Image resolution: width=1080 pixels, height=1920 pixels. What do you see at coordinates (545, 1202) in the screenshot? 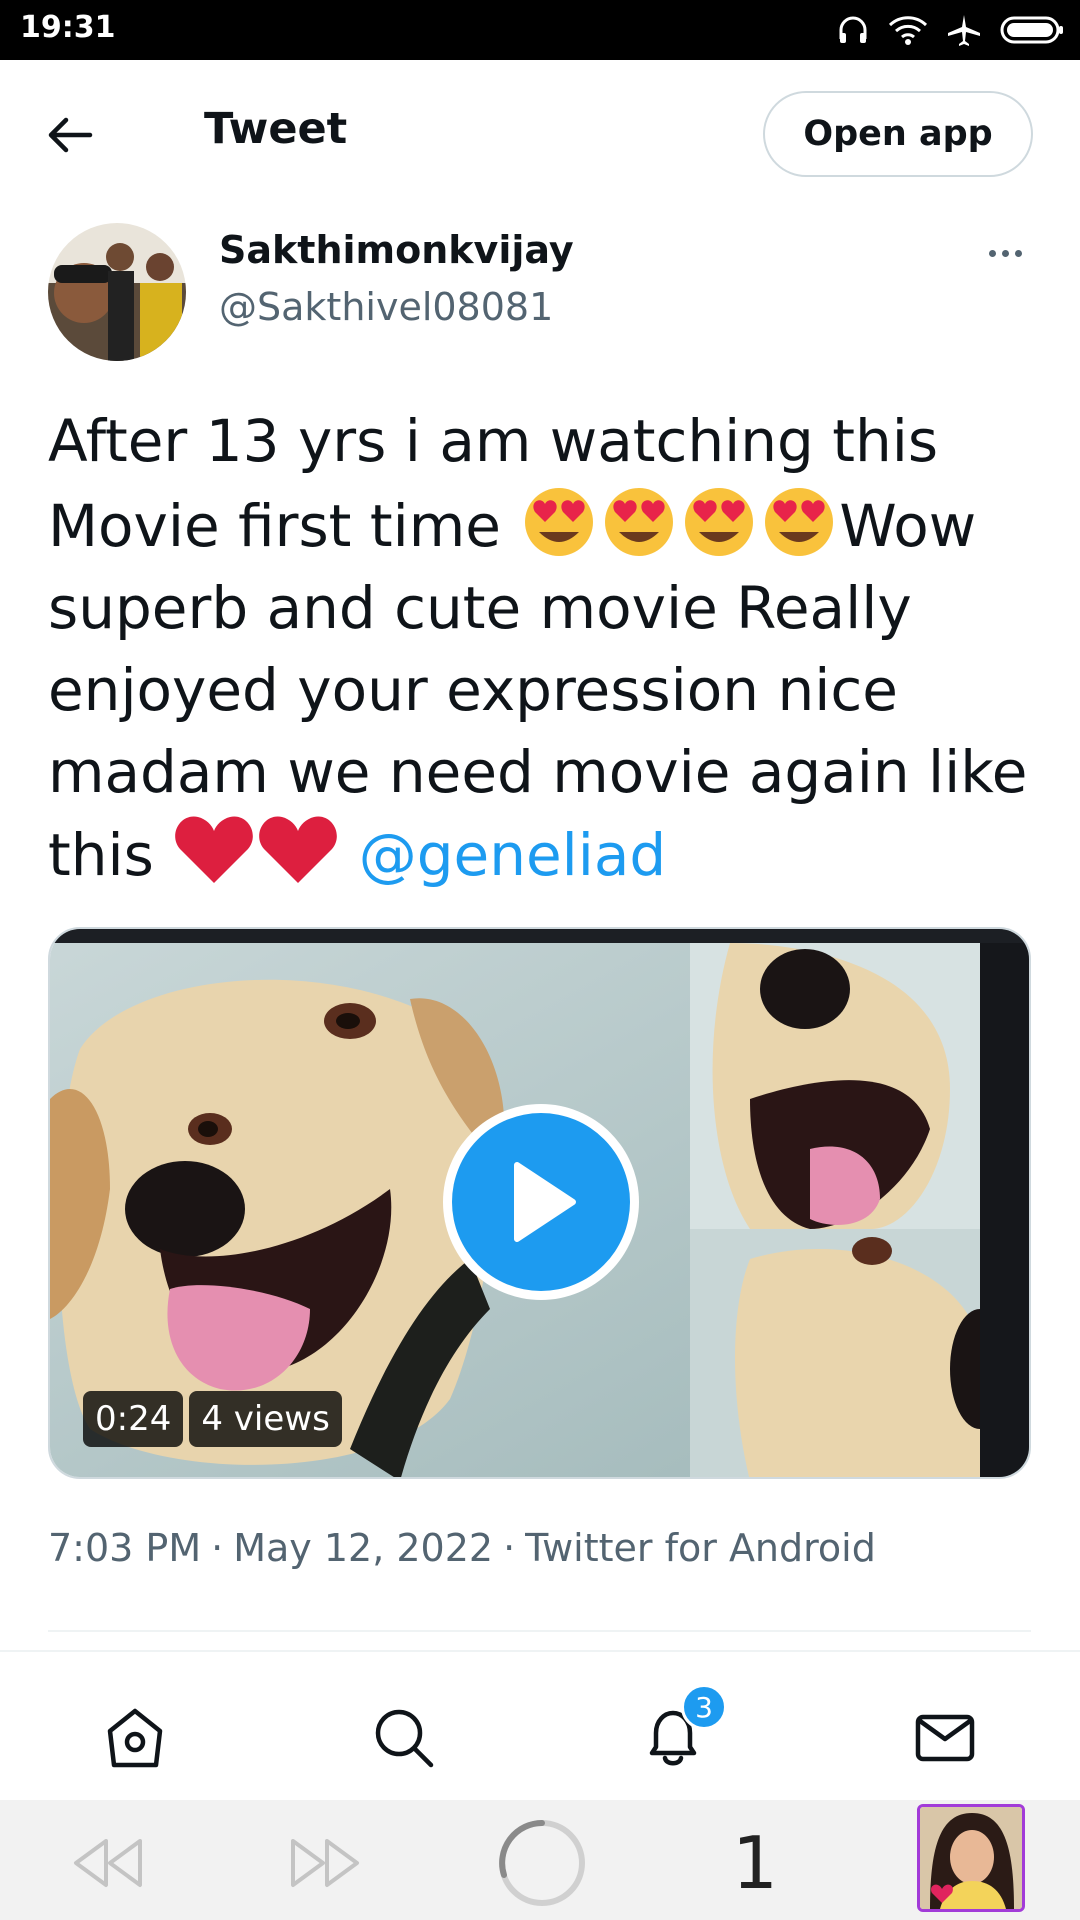
I see `play-icon` at bounding box center [545, 1202].